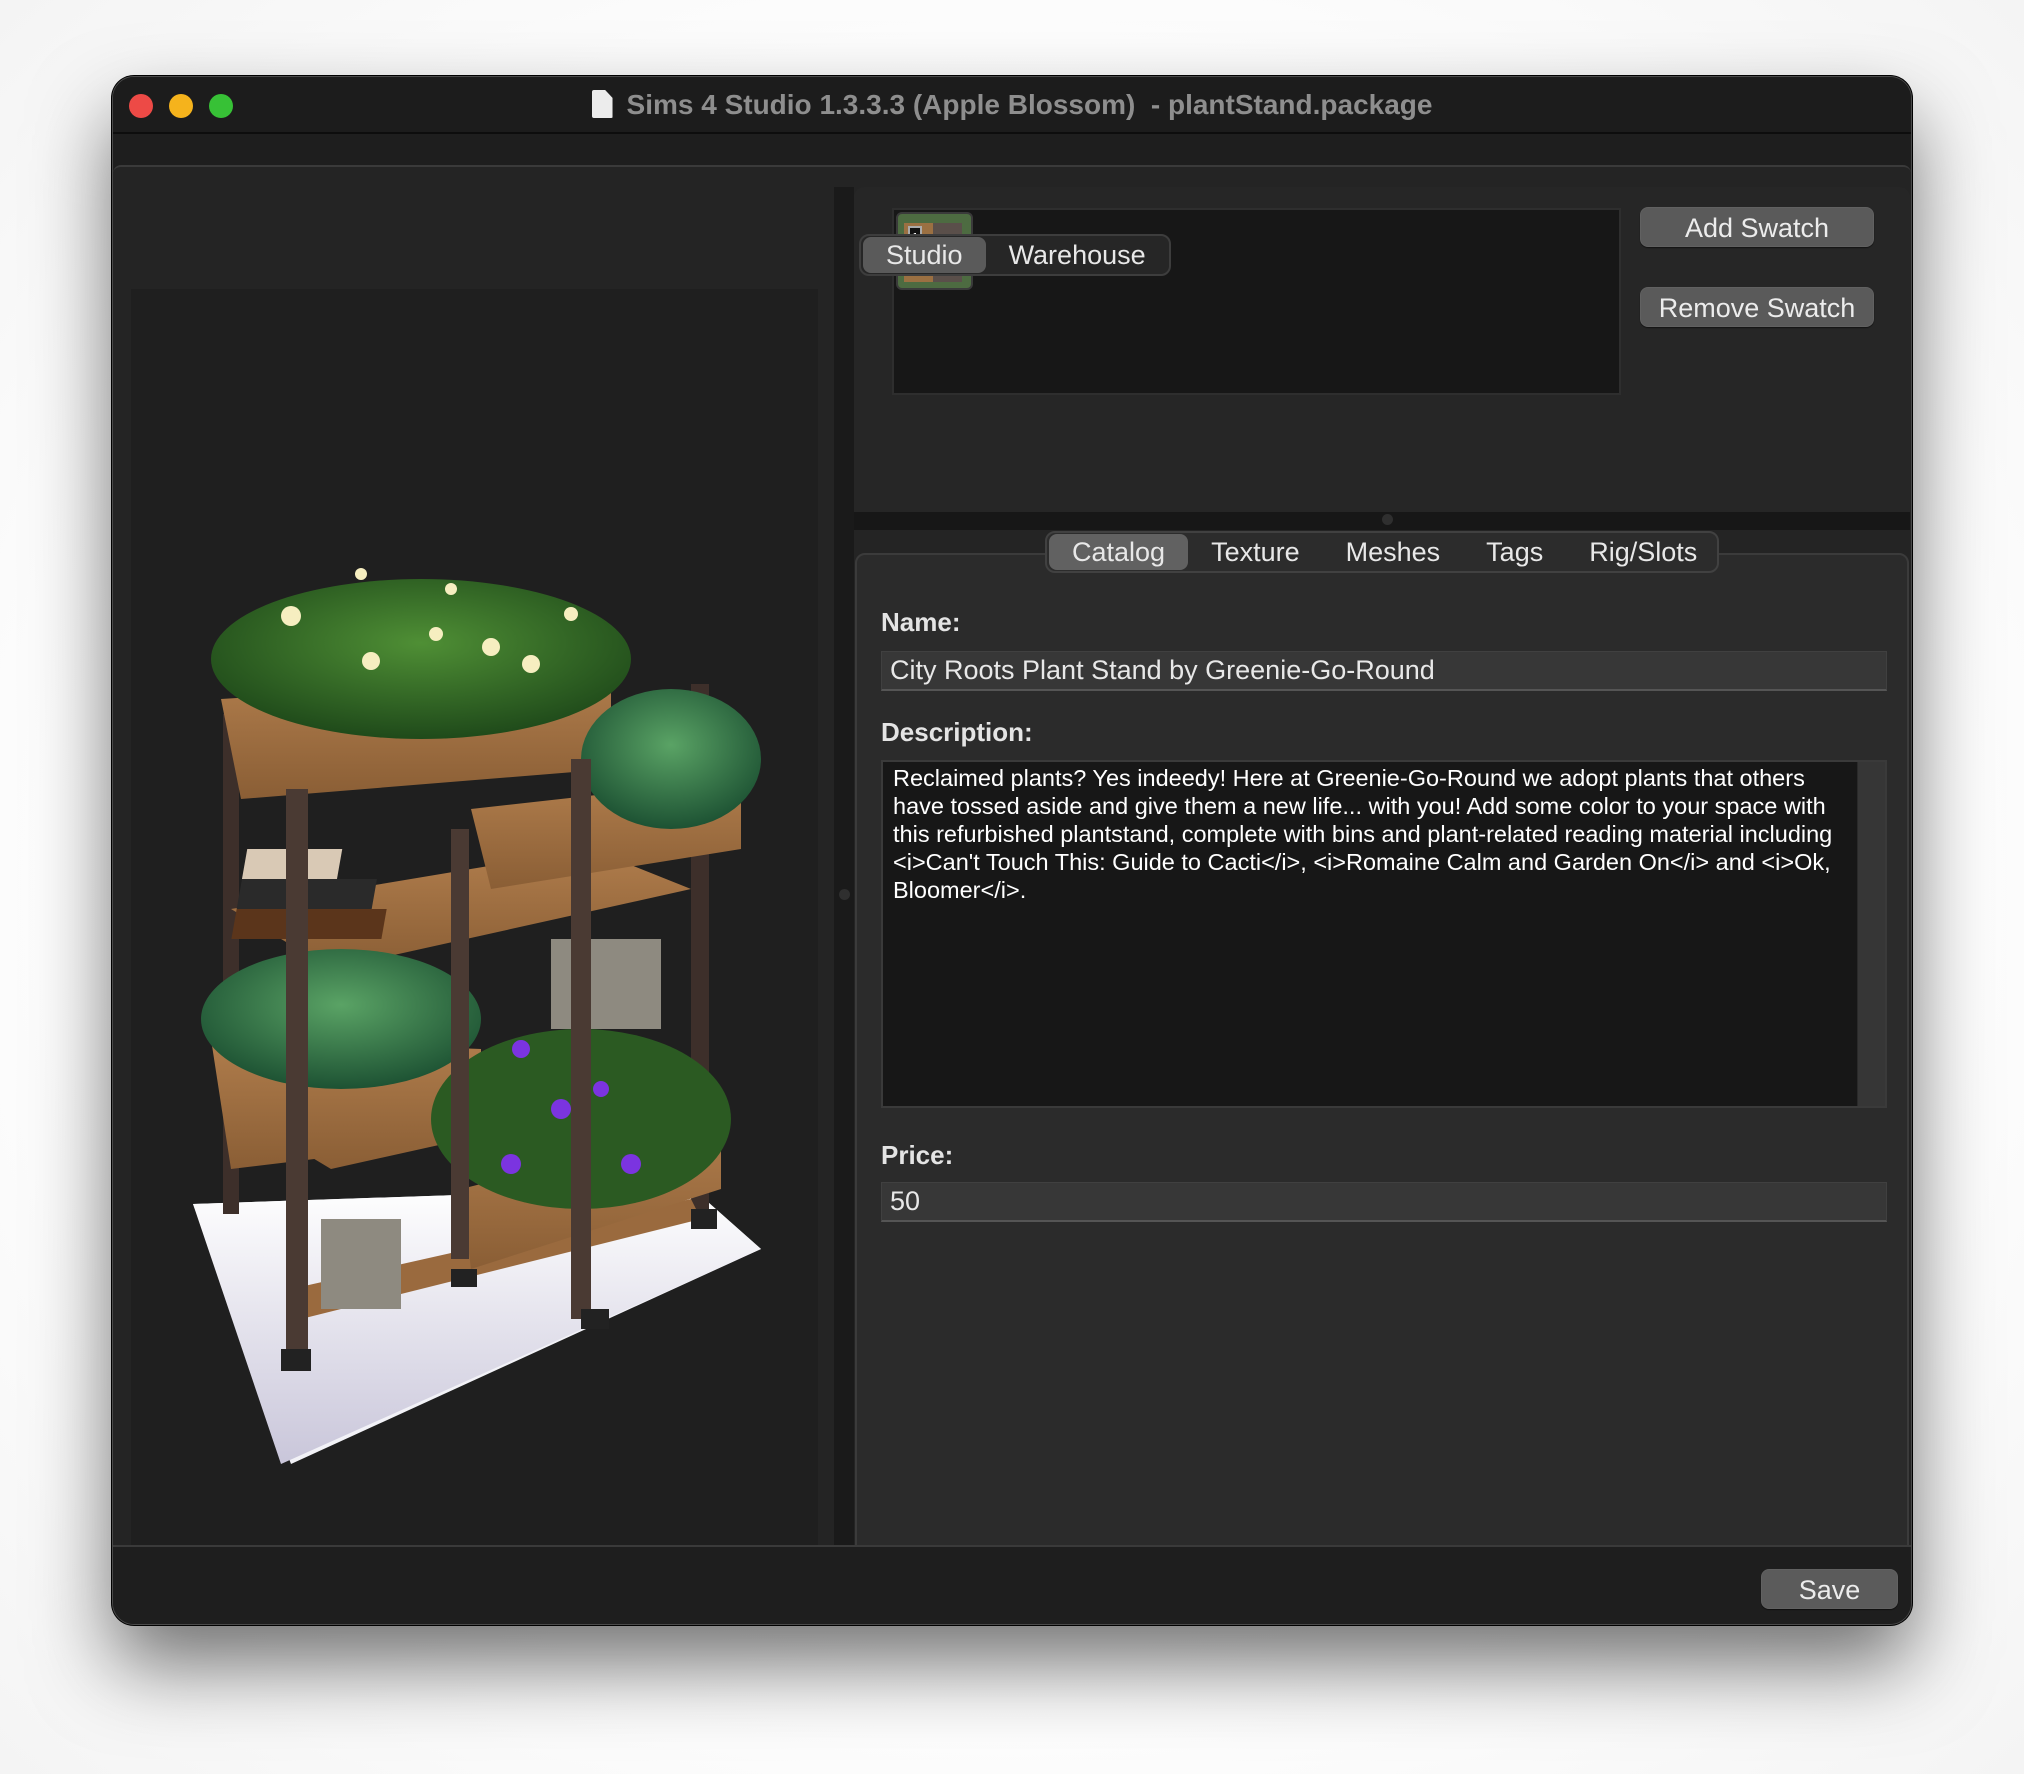  I want to click on name-label: Name:, so click(921, 622).